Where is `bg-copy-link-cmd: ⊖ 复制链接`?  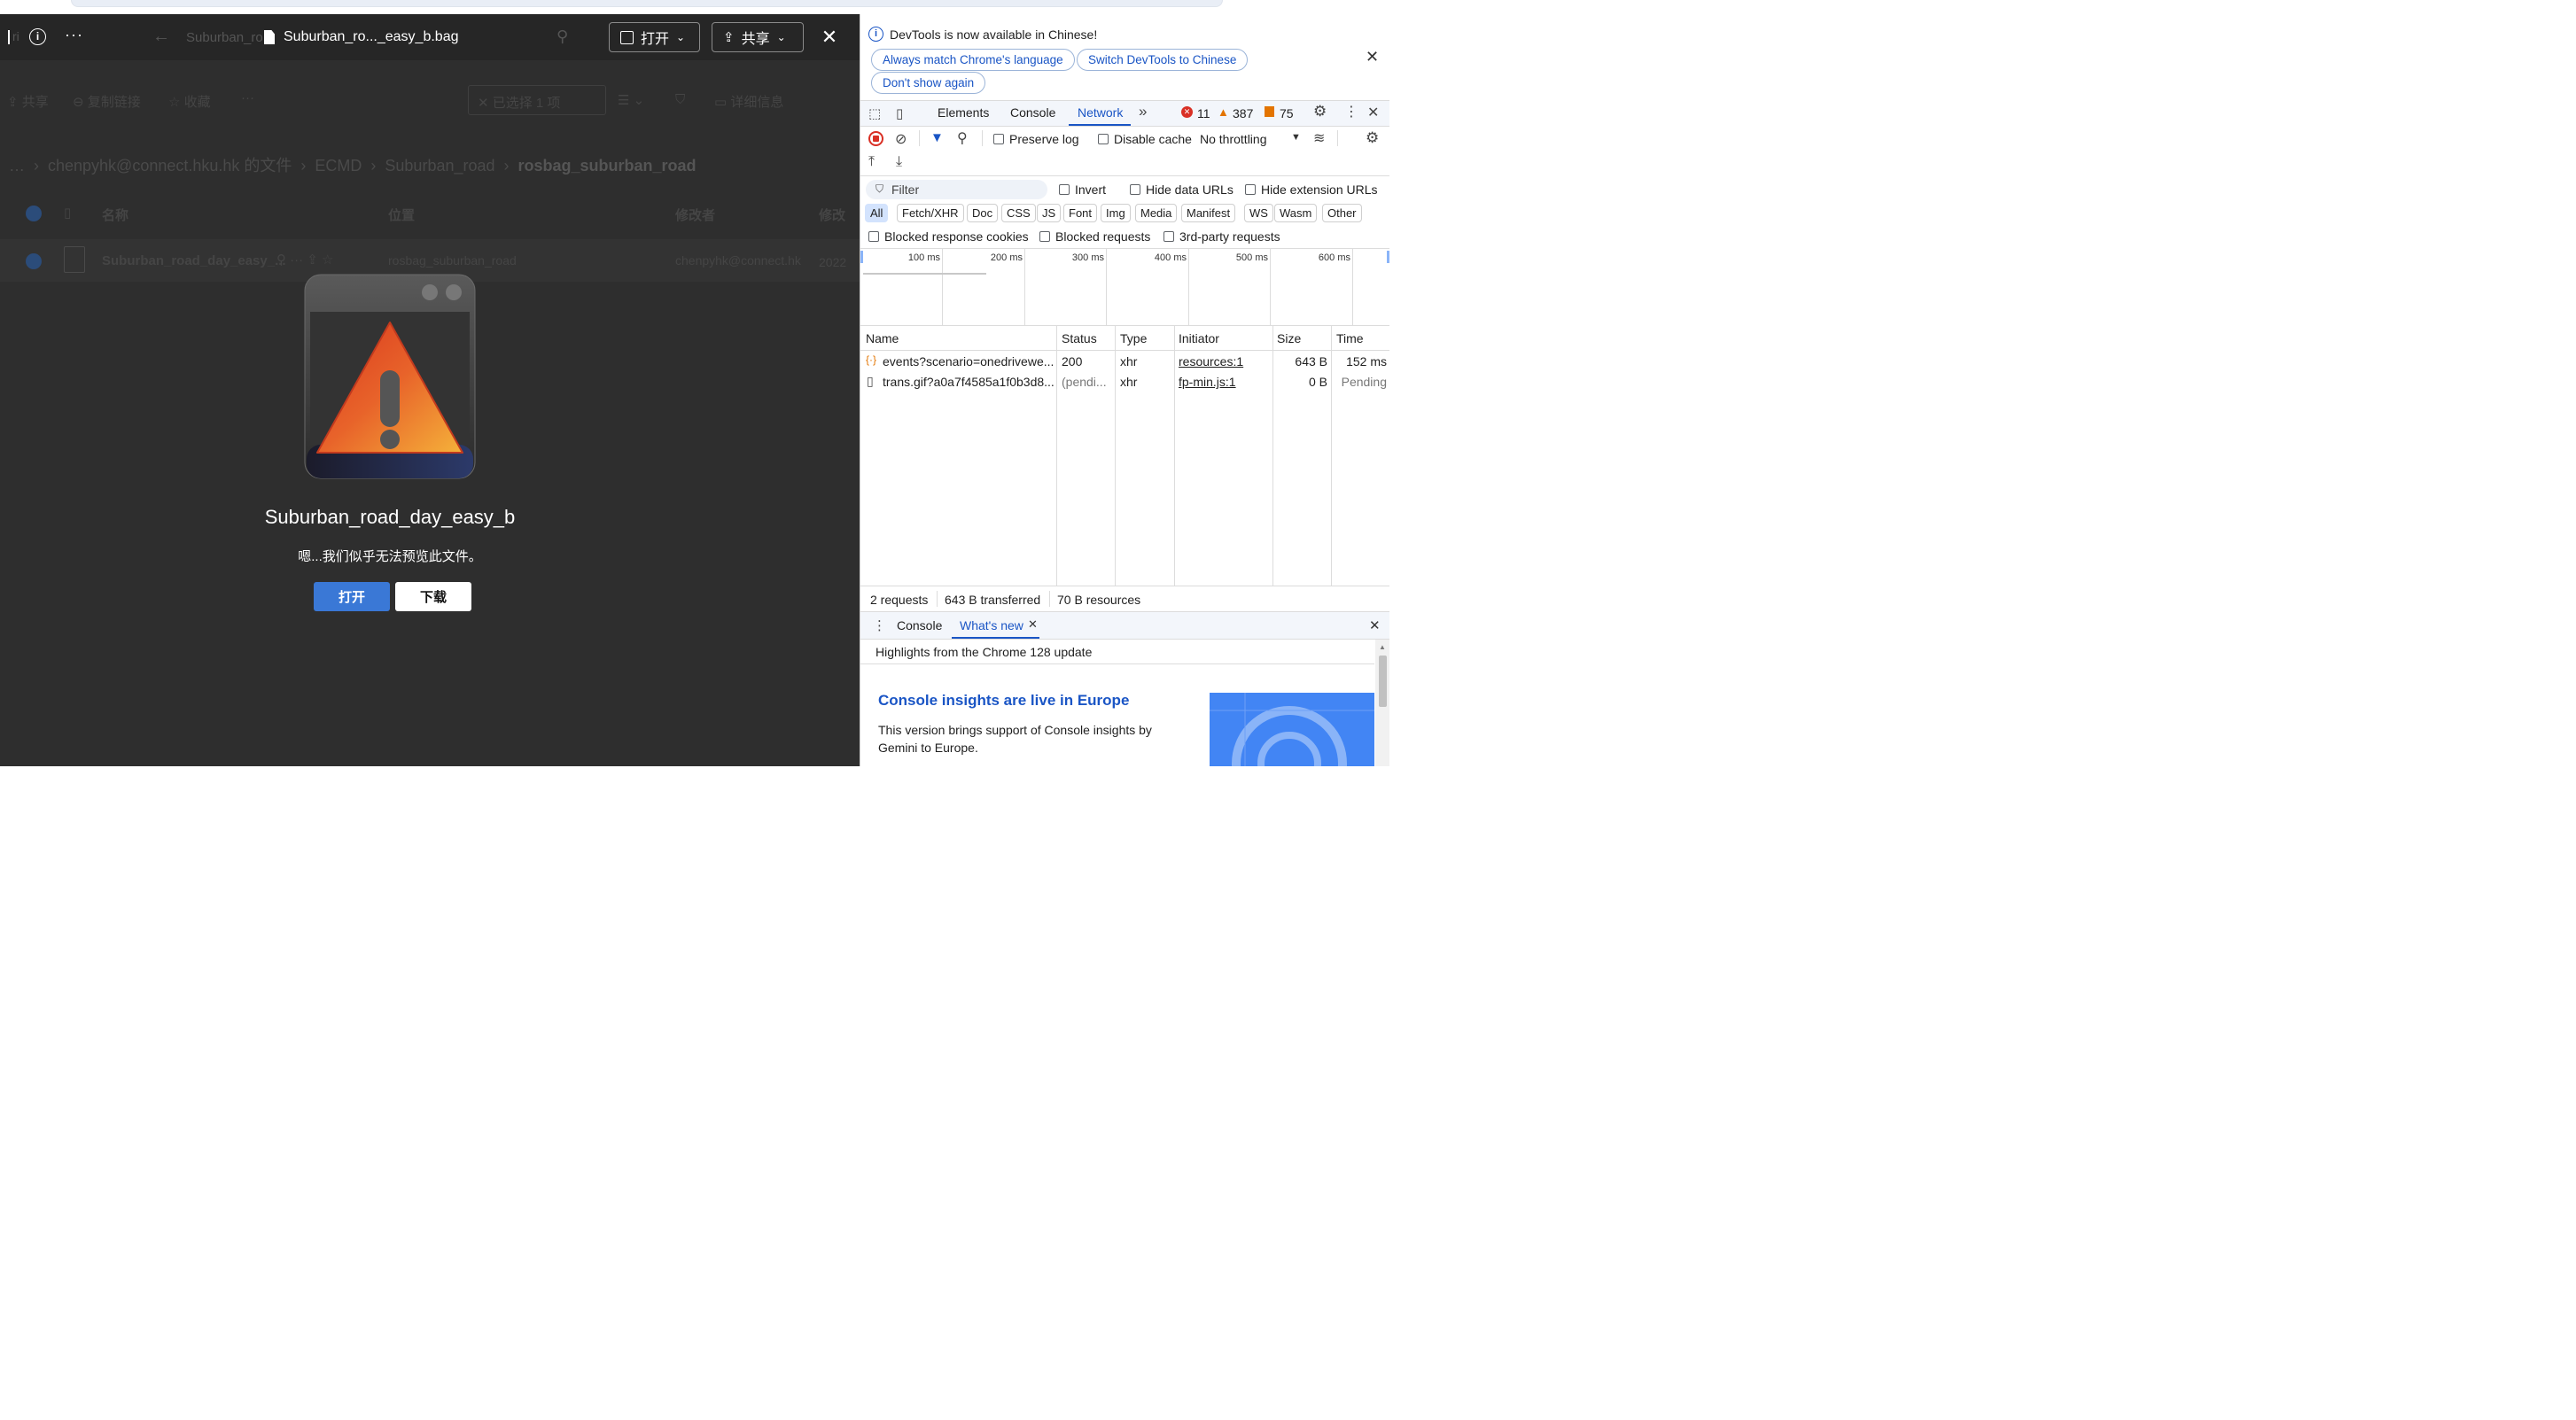
bg-copy-link-cmd: ⊖ 复制链接 is located at coordinates (107, 102).